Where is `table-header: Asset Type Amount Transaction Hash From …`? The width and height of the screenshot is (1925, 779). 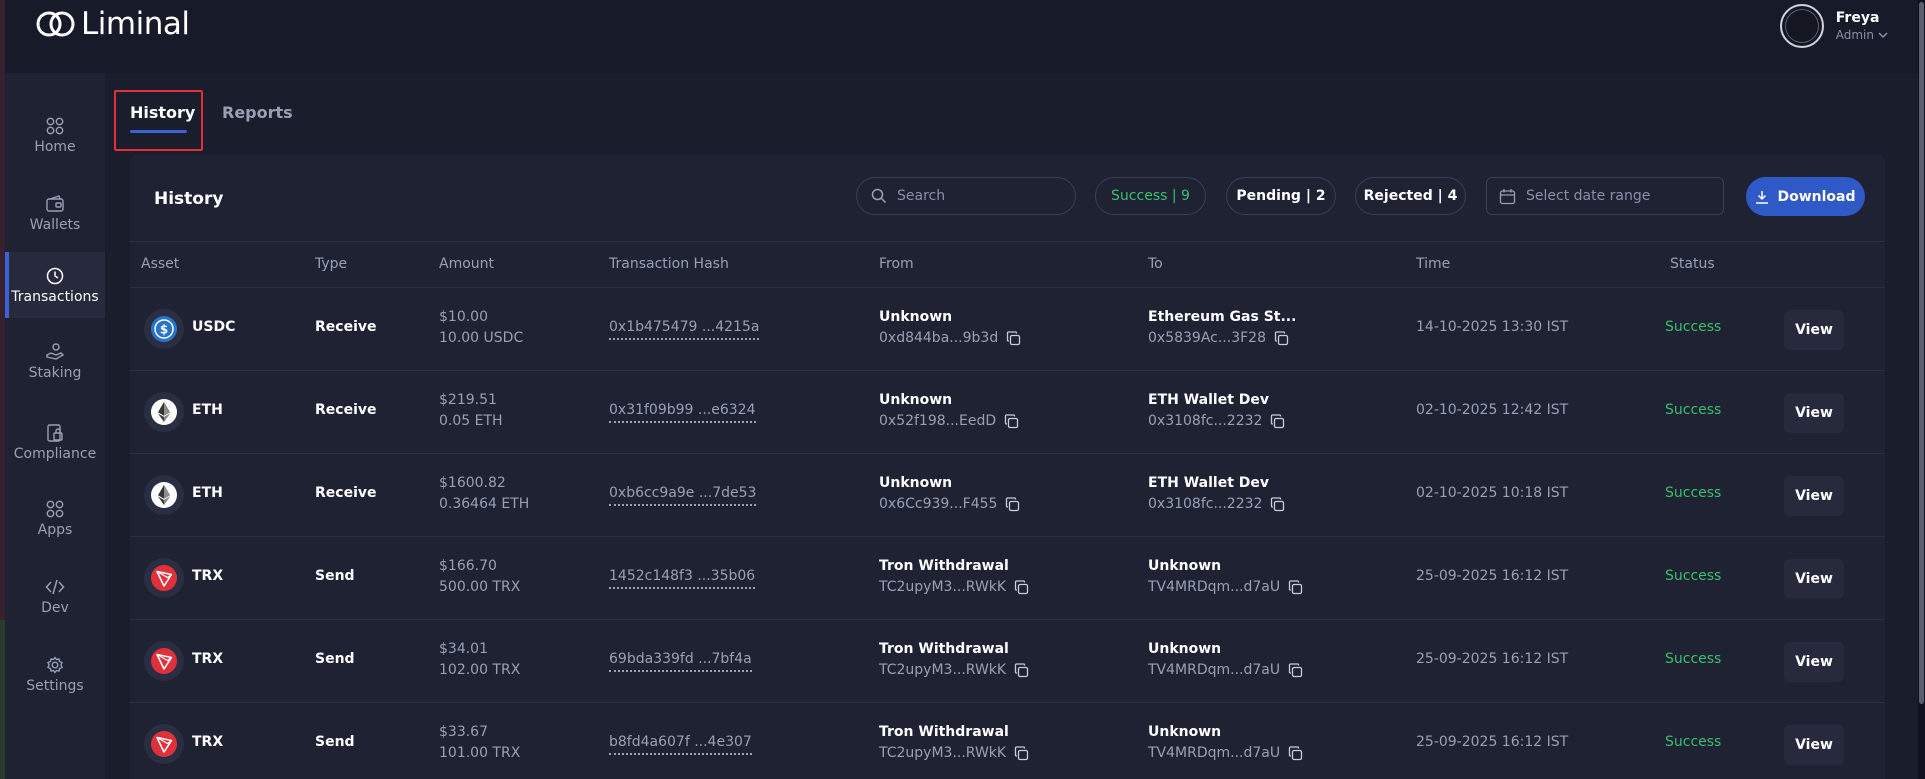 table-header: Asset Type Amount Transaction Hash From … is located at coordinates (1007, 265).